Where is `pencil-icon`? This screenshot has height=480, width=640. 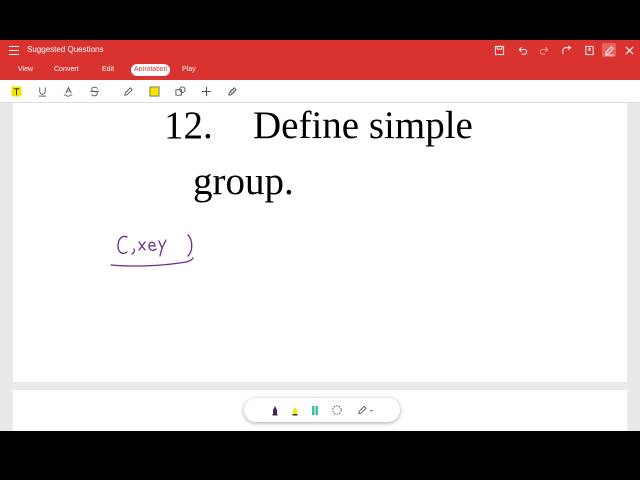 pencil-icon is located at coordinates (128, 91).